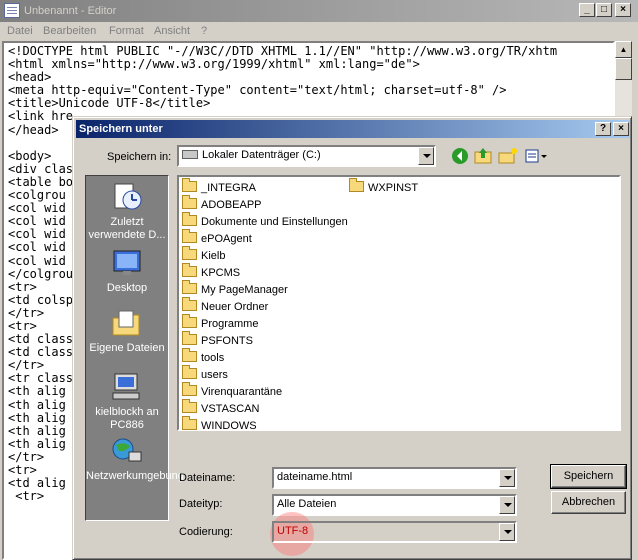 The height and width of the screenshot is (560, 638). Describe the element at coordinates (623, 10) in the screenshot. I see `close-button: ×` at that location.